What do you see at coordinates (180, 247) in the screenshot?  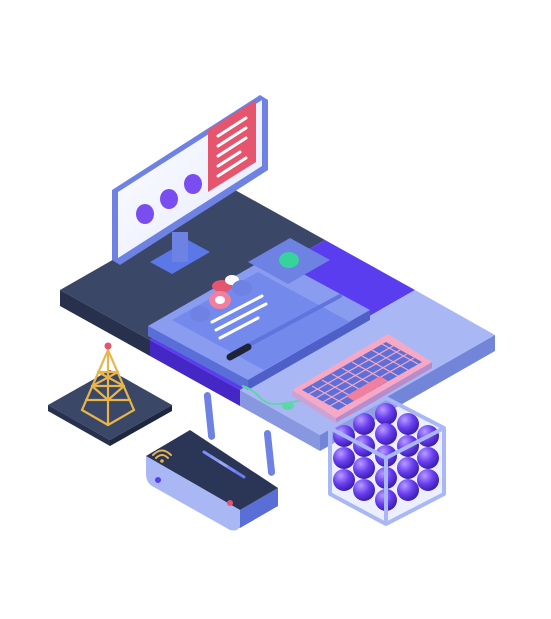 I see `monitor-stand-neck` at bounding box center [180, 247].